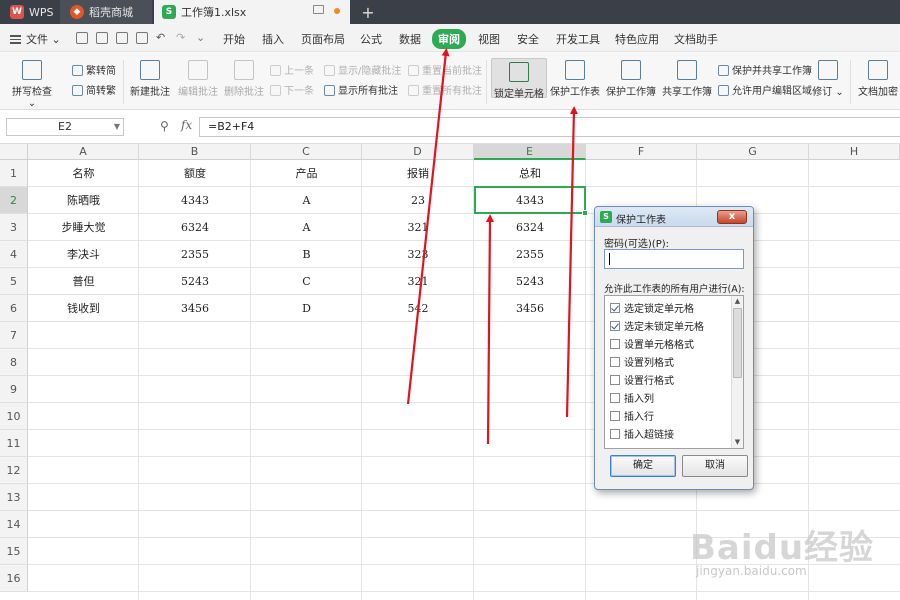 The height and width of the screenshot is (600, 900). I want to click on cell-e6: 3456, so click(530, 308).